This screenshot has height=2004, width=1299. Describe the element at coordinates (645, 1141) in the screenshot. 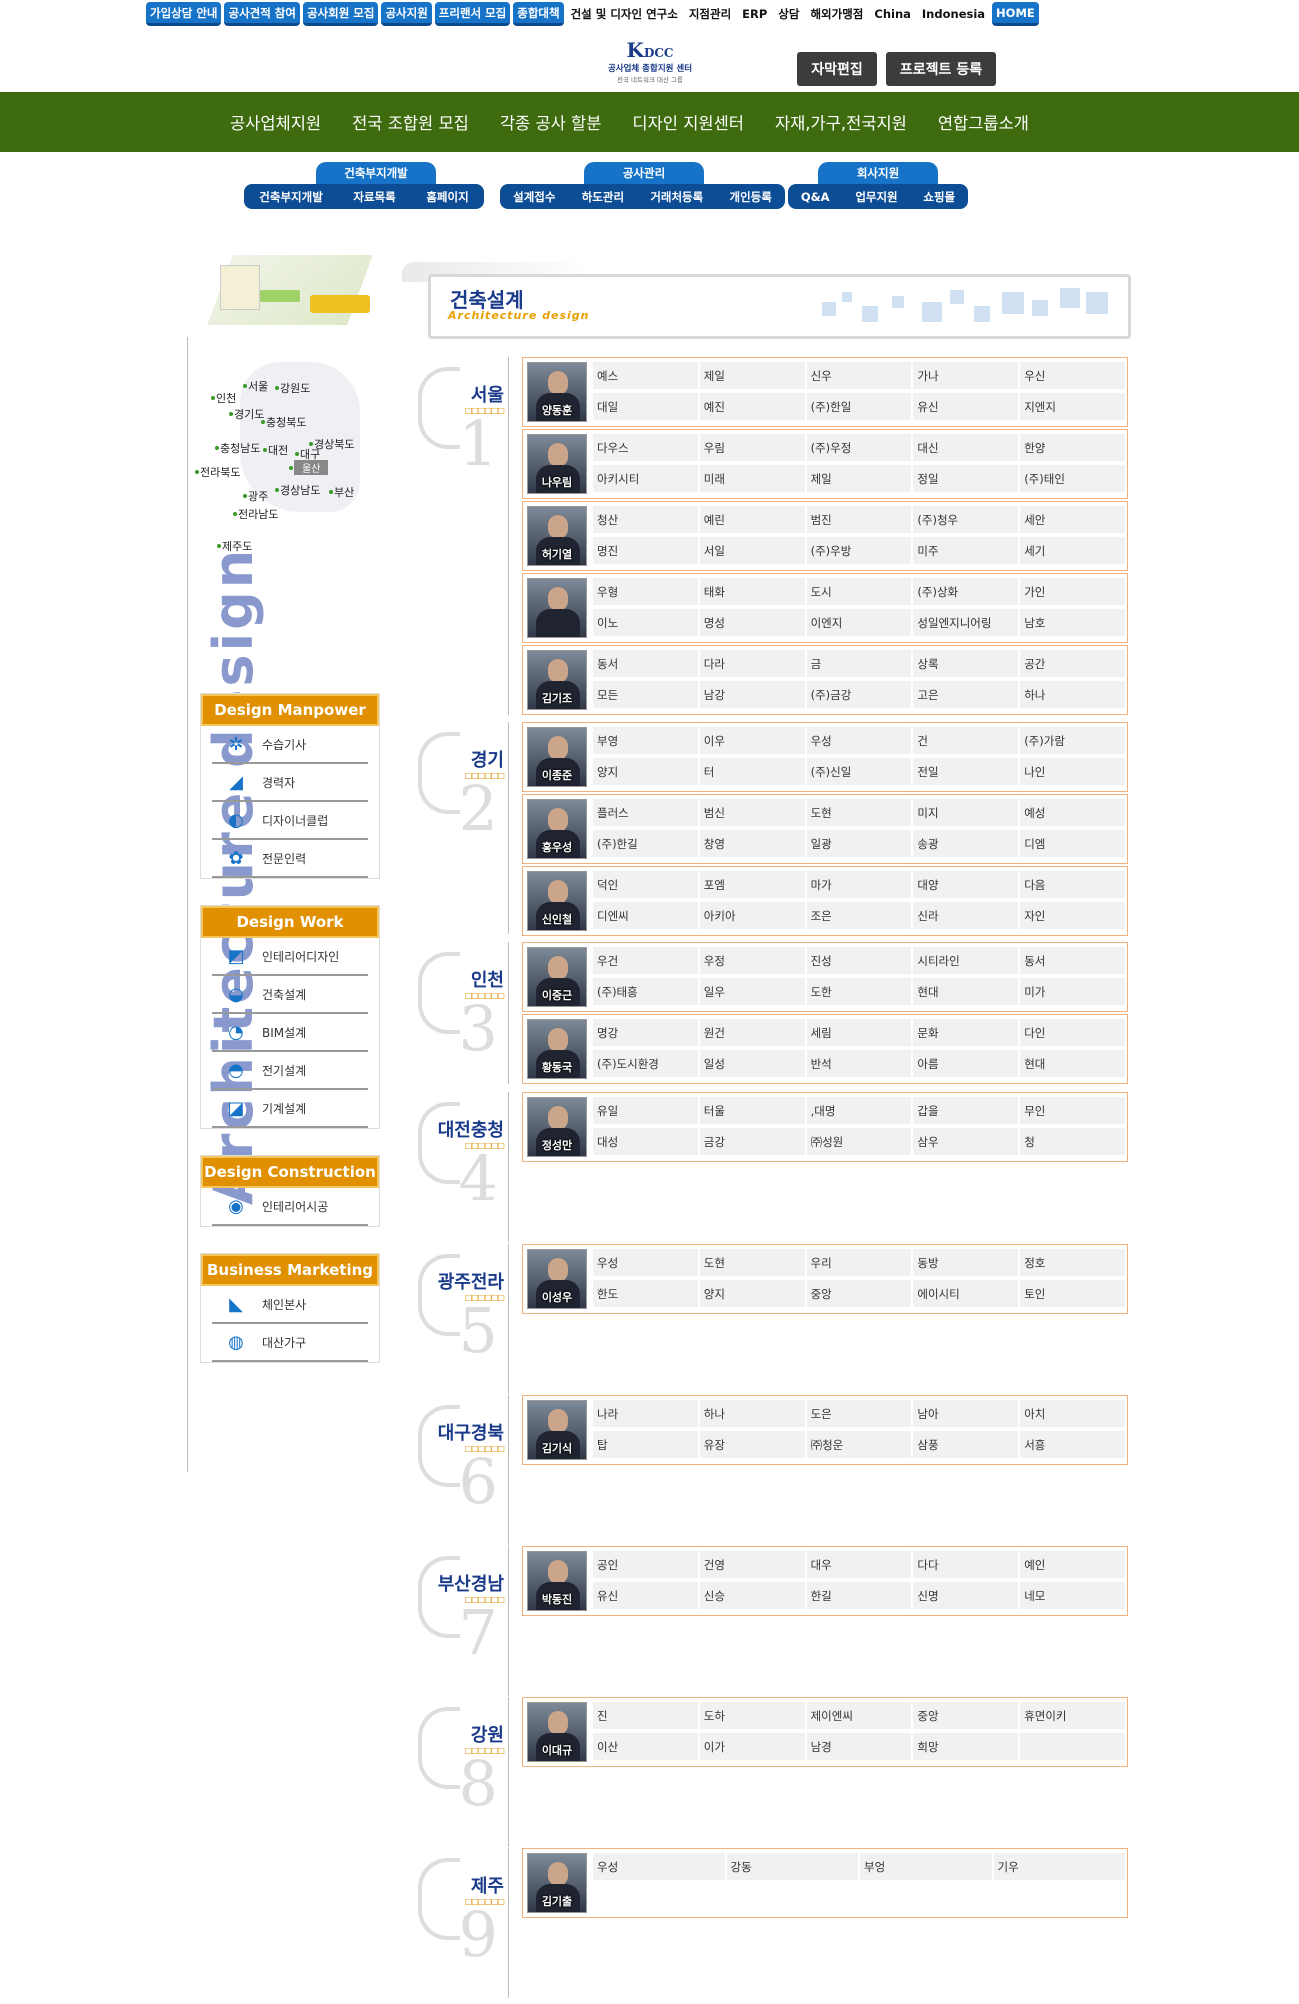

I see `company-cell: 대성` at that location.